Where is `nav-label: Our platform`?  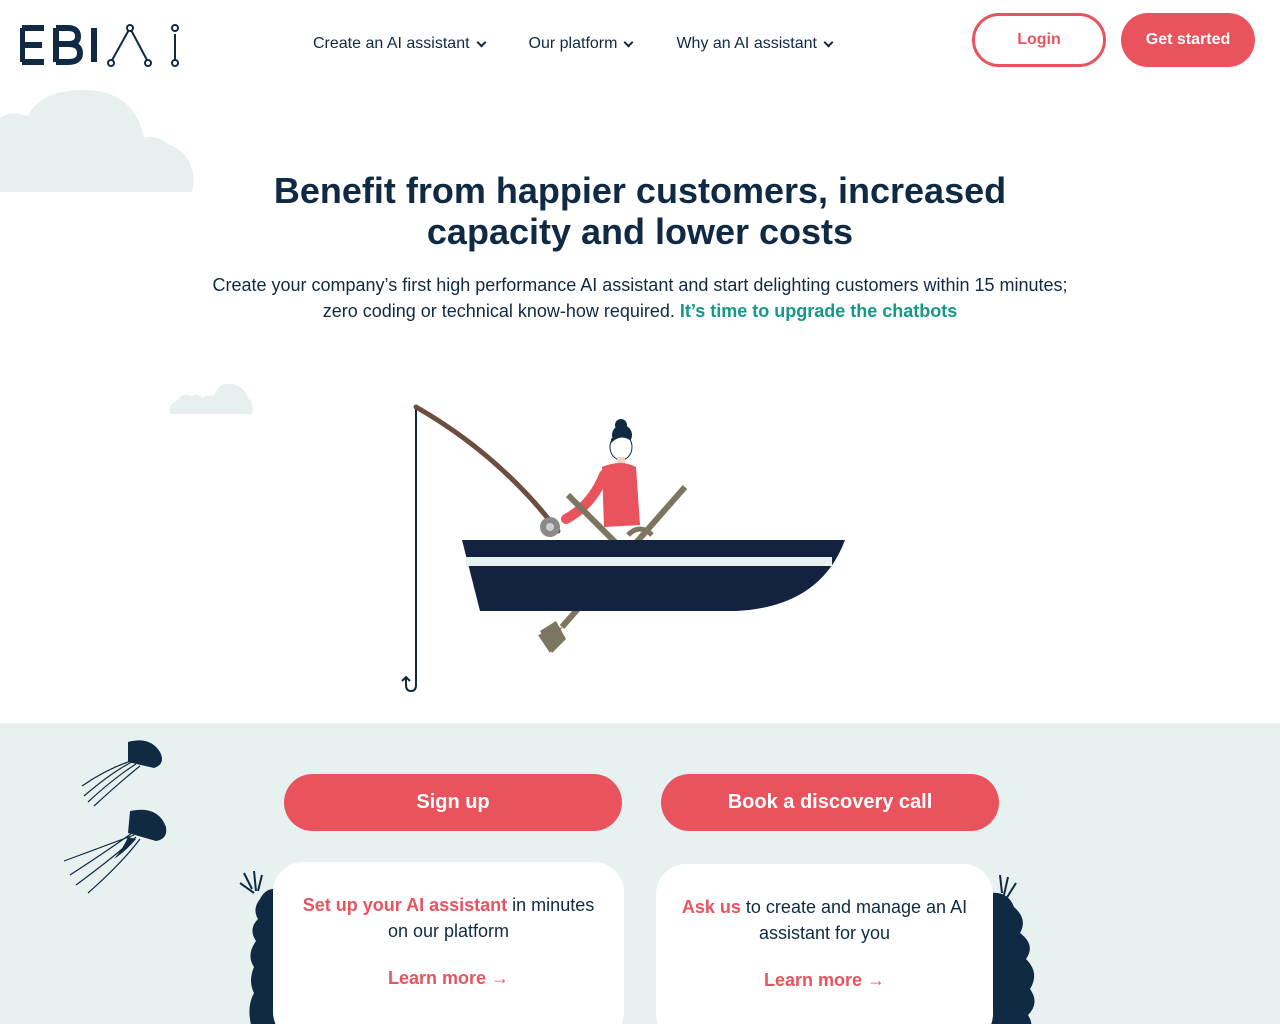
nav-label: Our platform is located at coordinates (573, 43).